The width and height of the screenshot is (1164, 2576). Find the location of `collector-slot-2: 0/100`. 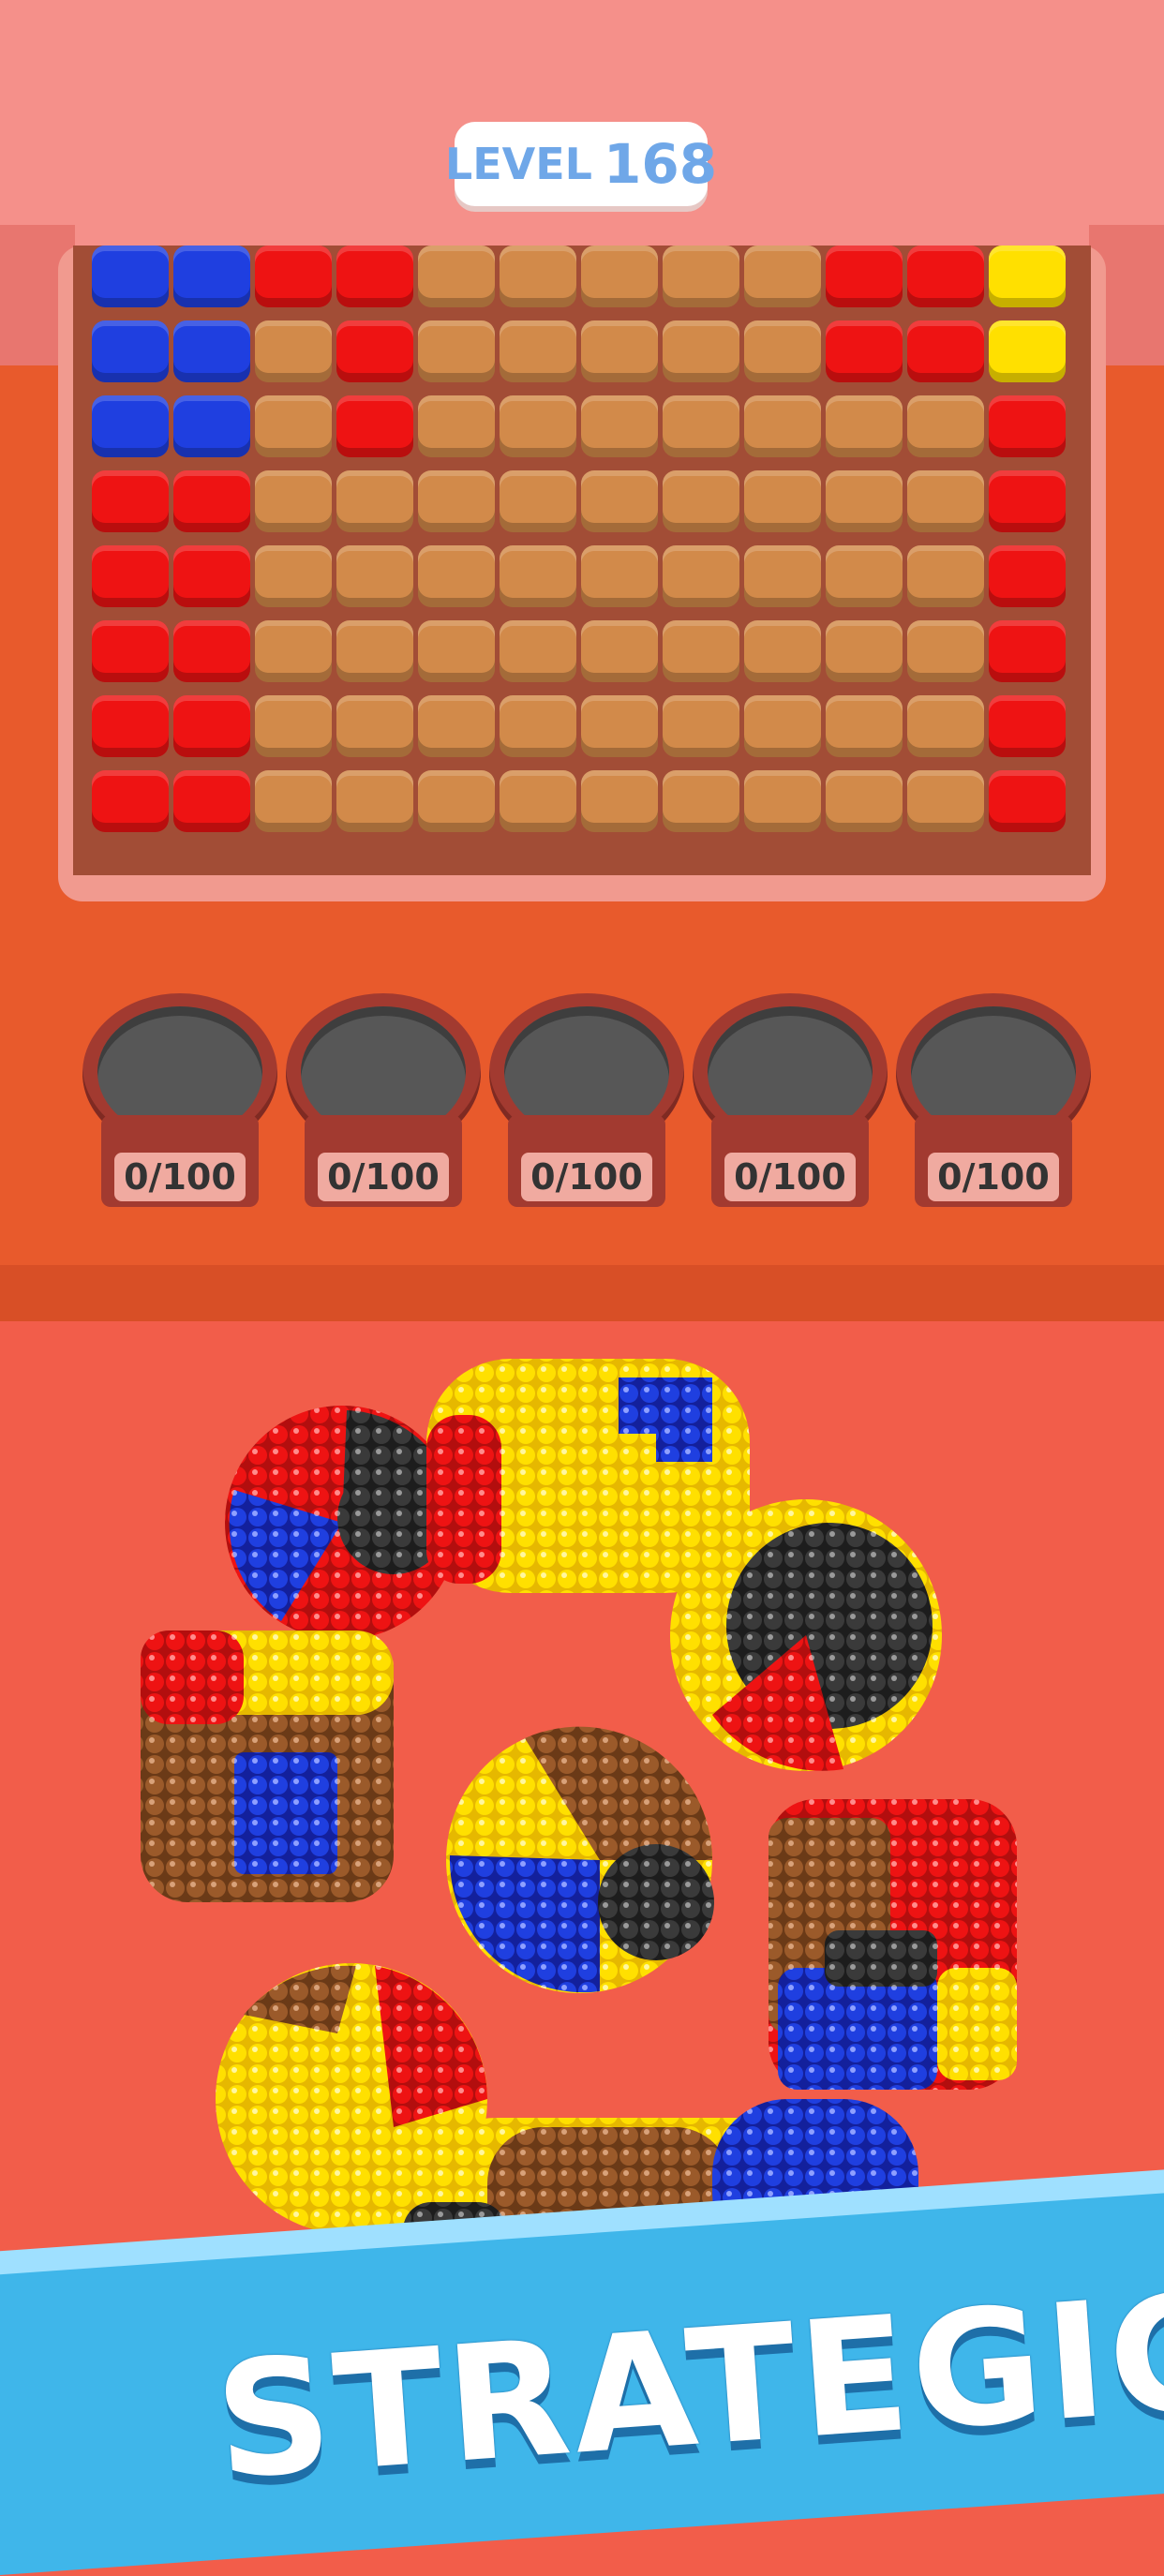

collector-slot-2: 0/100 is located at coordinates (383, 1110).